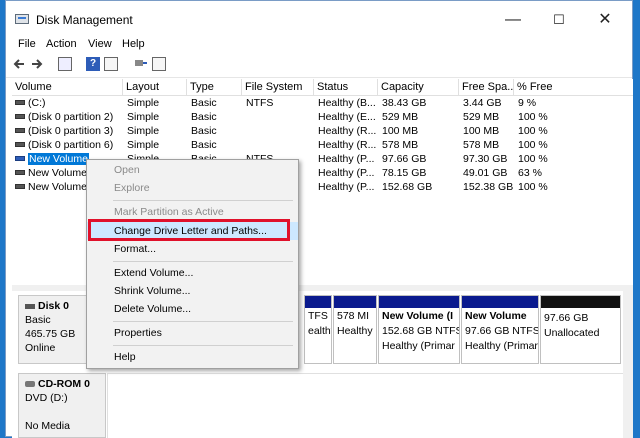  What do you see at coordinates (355, 329) in the screenshot?
I see `partition-578mb-block: 578 MI Healthy` at bounding box center [355, 329].